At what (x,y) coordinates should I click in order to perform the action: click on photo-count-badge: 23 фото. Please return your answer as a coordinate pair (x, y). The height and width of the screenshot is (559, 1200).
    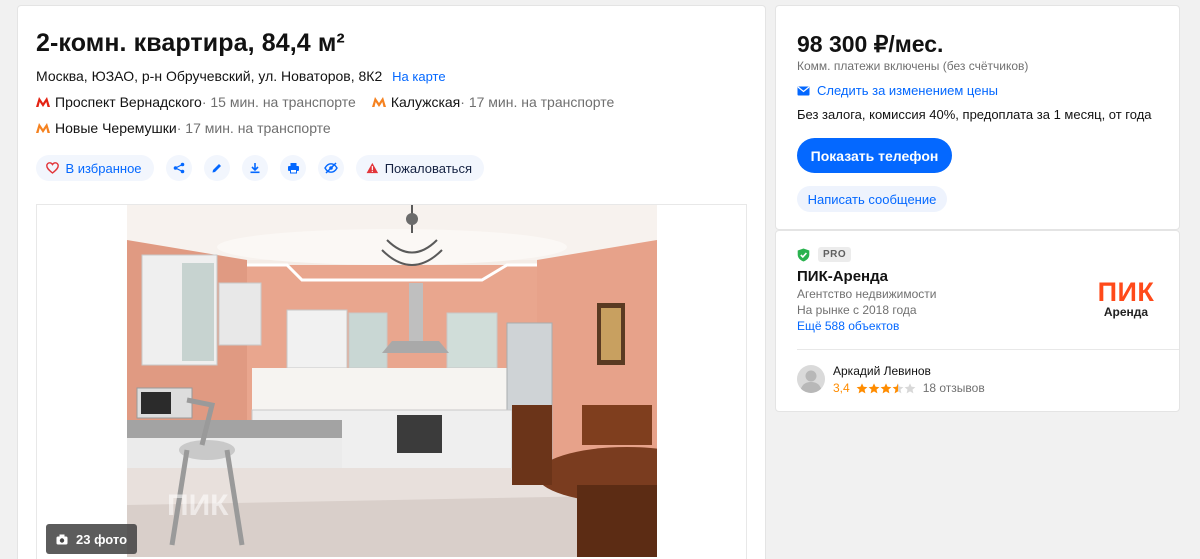
    Looking at the image, I should click on (92, 539).